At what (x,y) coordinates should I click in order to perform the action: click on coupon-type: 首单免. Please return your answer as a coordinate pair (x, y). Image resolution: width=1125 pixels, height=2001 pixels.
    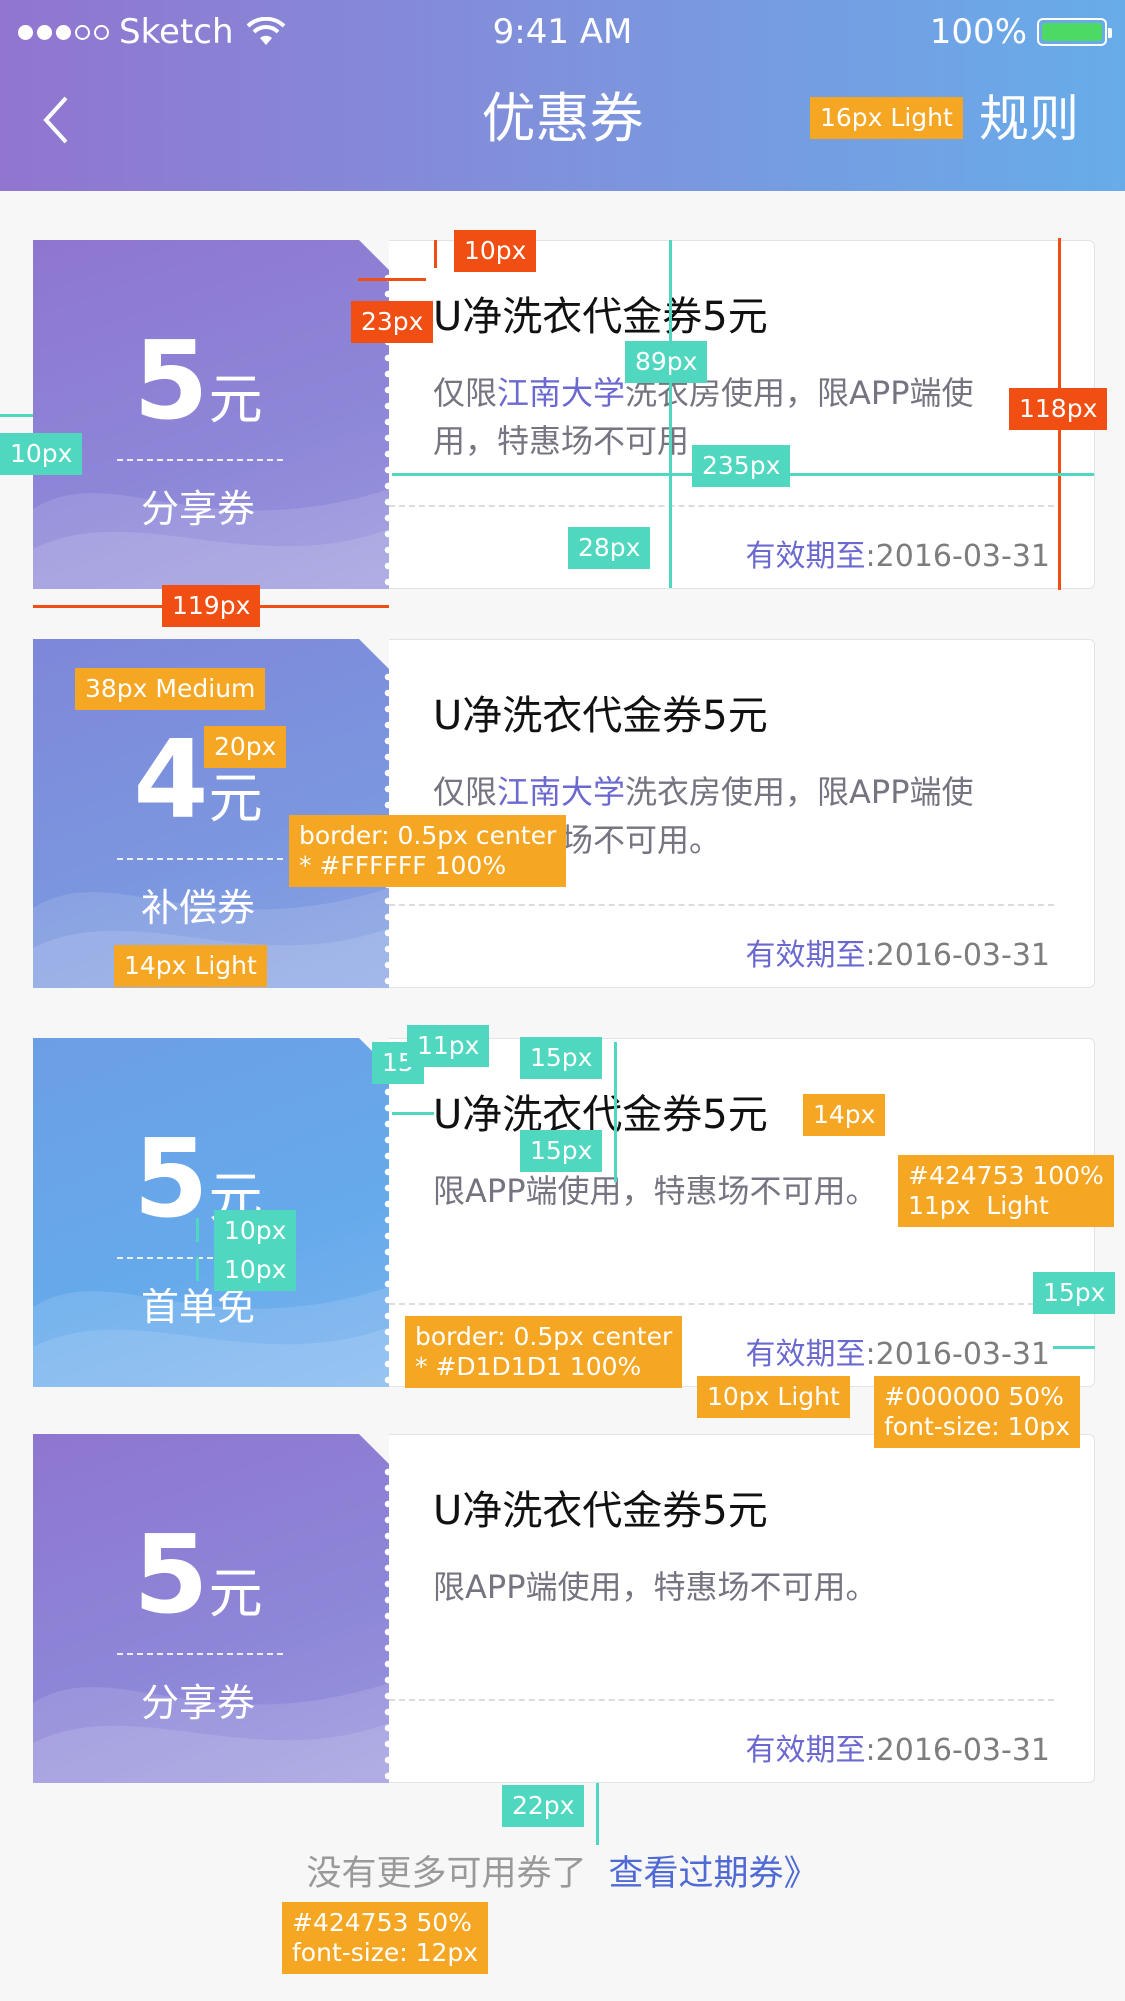
    Looking at the image, I should click on (197, 1307).